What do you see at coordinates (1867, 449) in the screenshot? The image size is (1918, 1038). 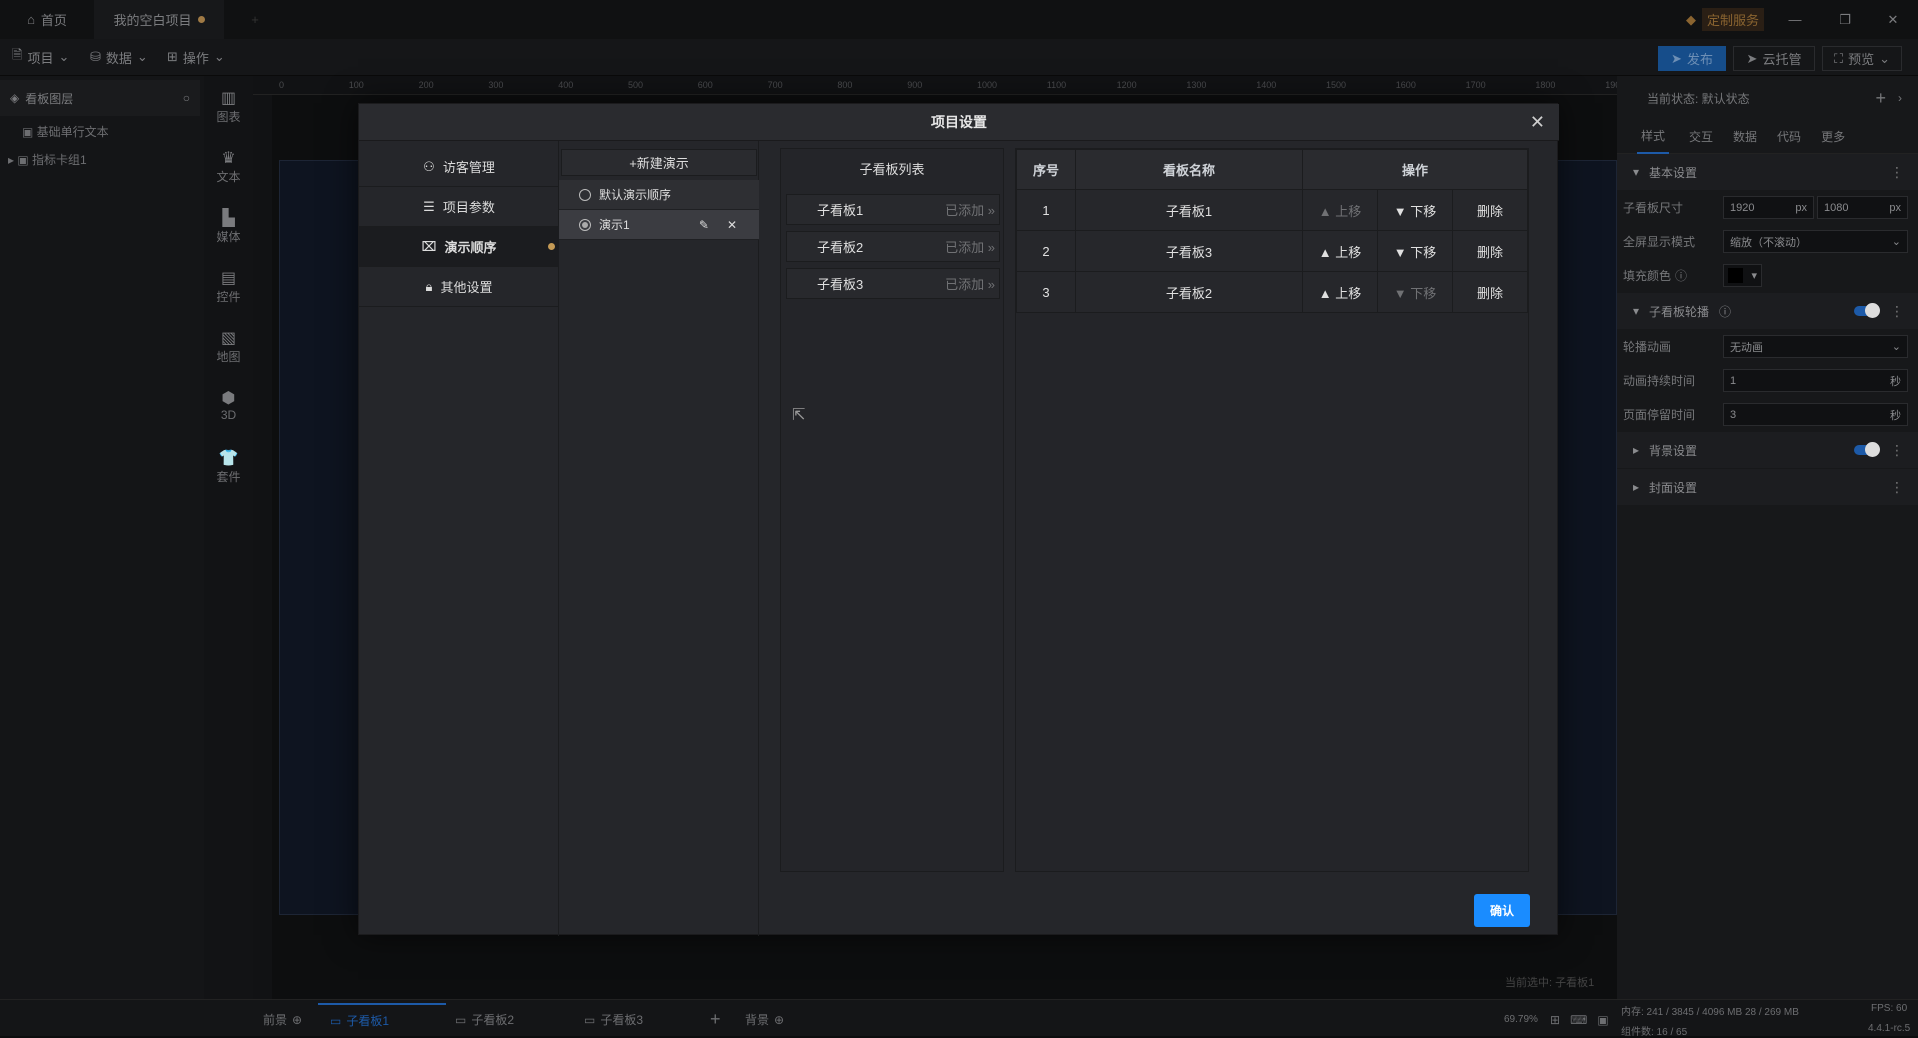 I see `background-toggle` at bounding box center [1867, 449].